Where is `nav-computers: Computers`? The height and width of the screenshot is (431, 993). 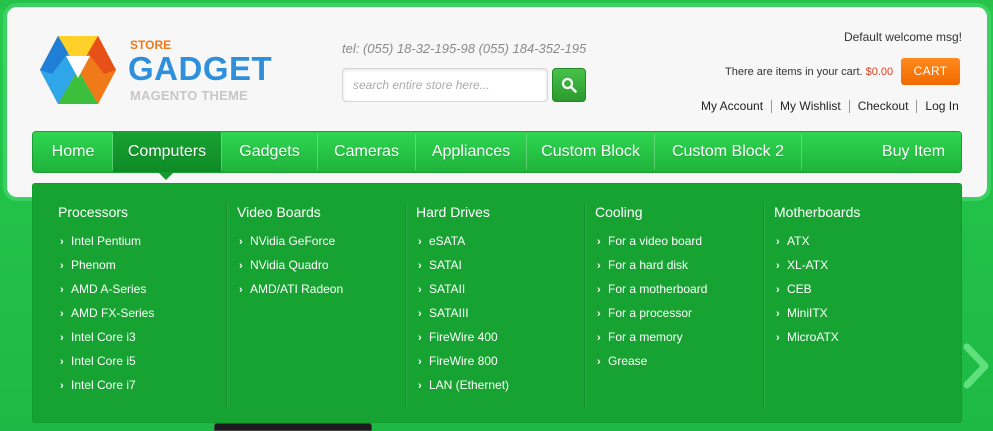 nav-computers: Computers is located at coordinates (167, 152).